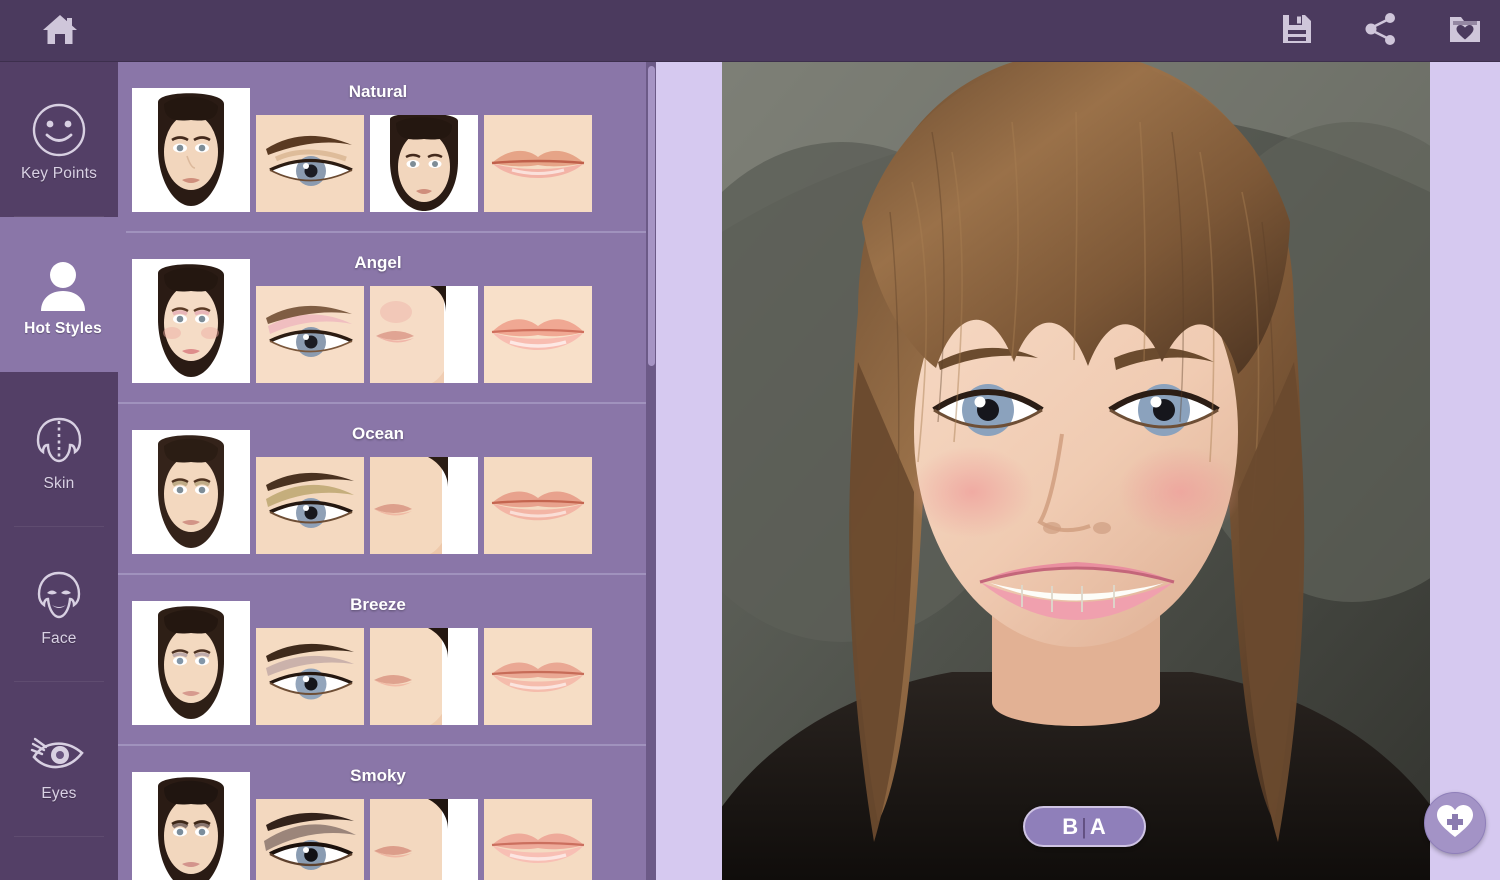  I want to click on sidebar-item-label: Face, so click(59, 638).